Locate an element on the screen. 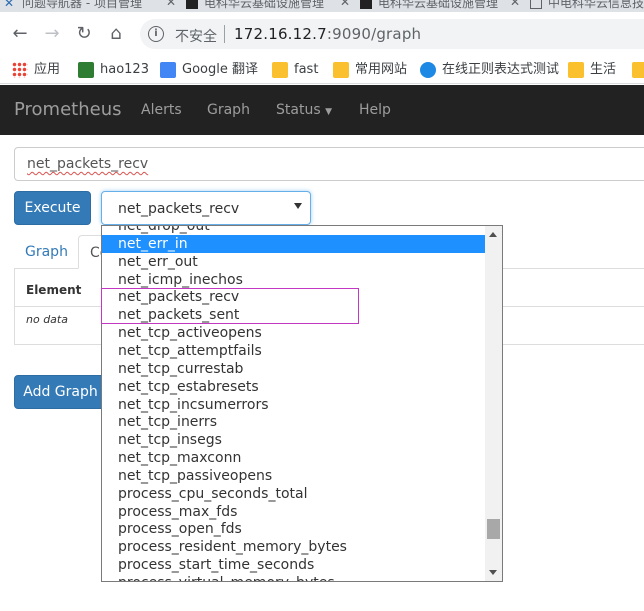 The width and height of the screenshot is (644, 611). dropdown-option: process_open_fds is located at coordinates (294, 529).